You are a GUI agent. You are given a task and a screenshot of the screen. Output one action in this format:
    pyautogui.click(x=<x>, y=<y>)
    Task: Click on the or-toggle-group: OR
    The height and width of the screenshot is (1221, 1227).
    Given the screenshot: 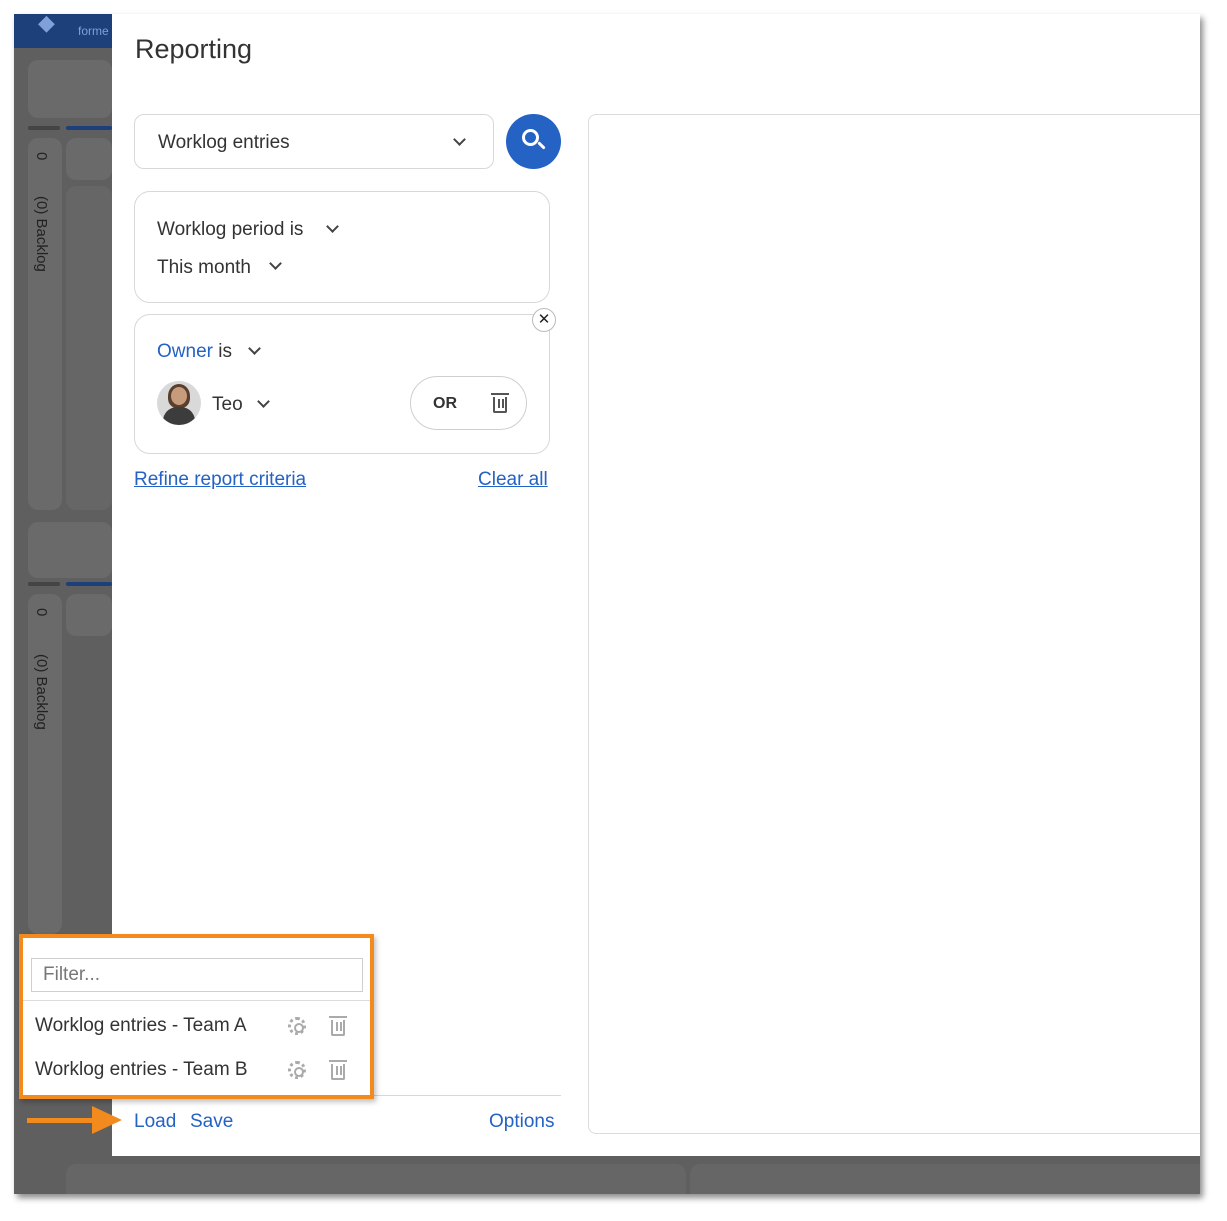 What is the action you would take?
    pyautogui.click(x=468, y=403)
    